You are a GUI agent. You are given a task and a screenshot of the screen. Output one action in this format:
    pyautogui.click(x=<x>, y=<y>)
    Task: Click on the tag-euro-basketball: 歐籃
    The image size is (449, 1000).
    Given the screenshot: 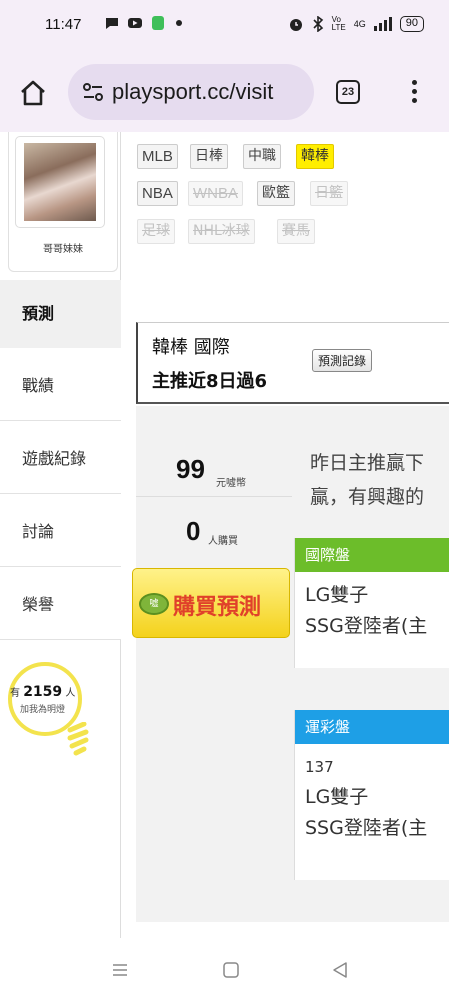 What is the action you would take?
    pyautogui.click(x=276, y=193)
    